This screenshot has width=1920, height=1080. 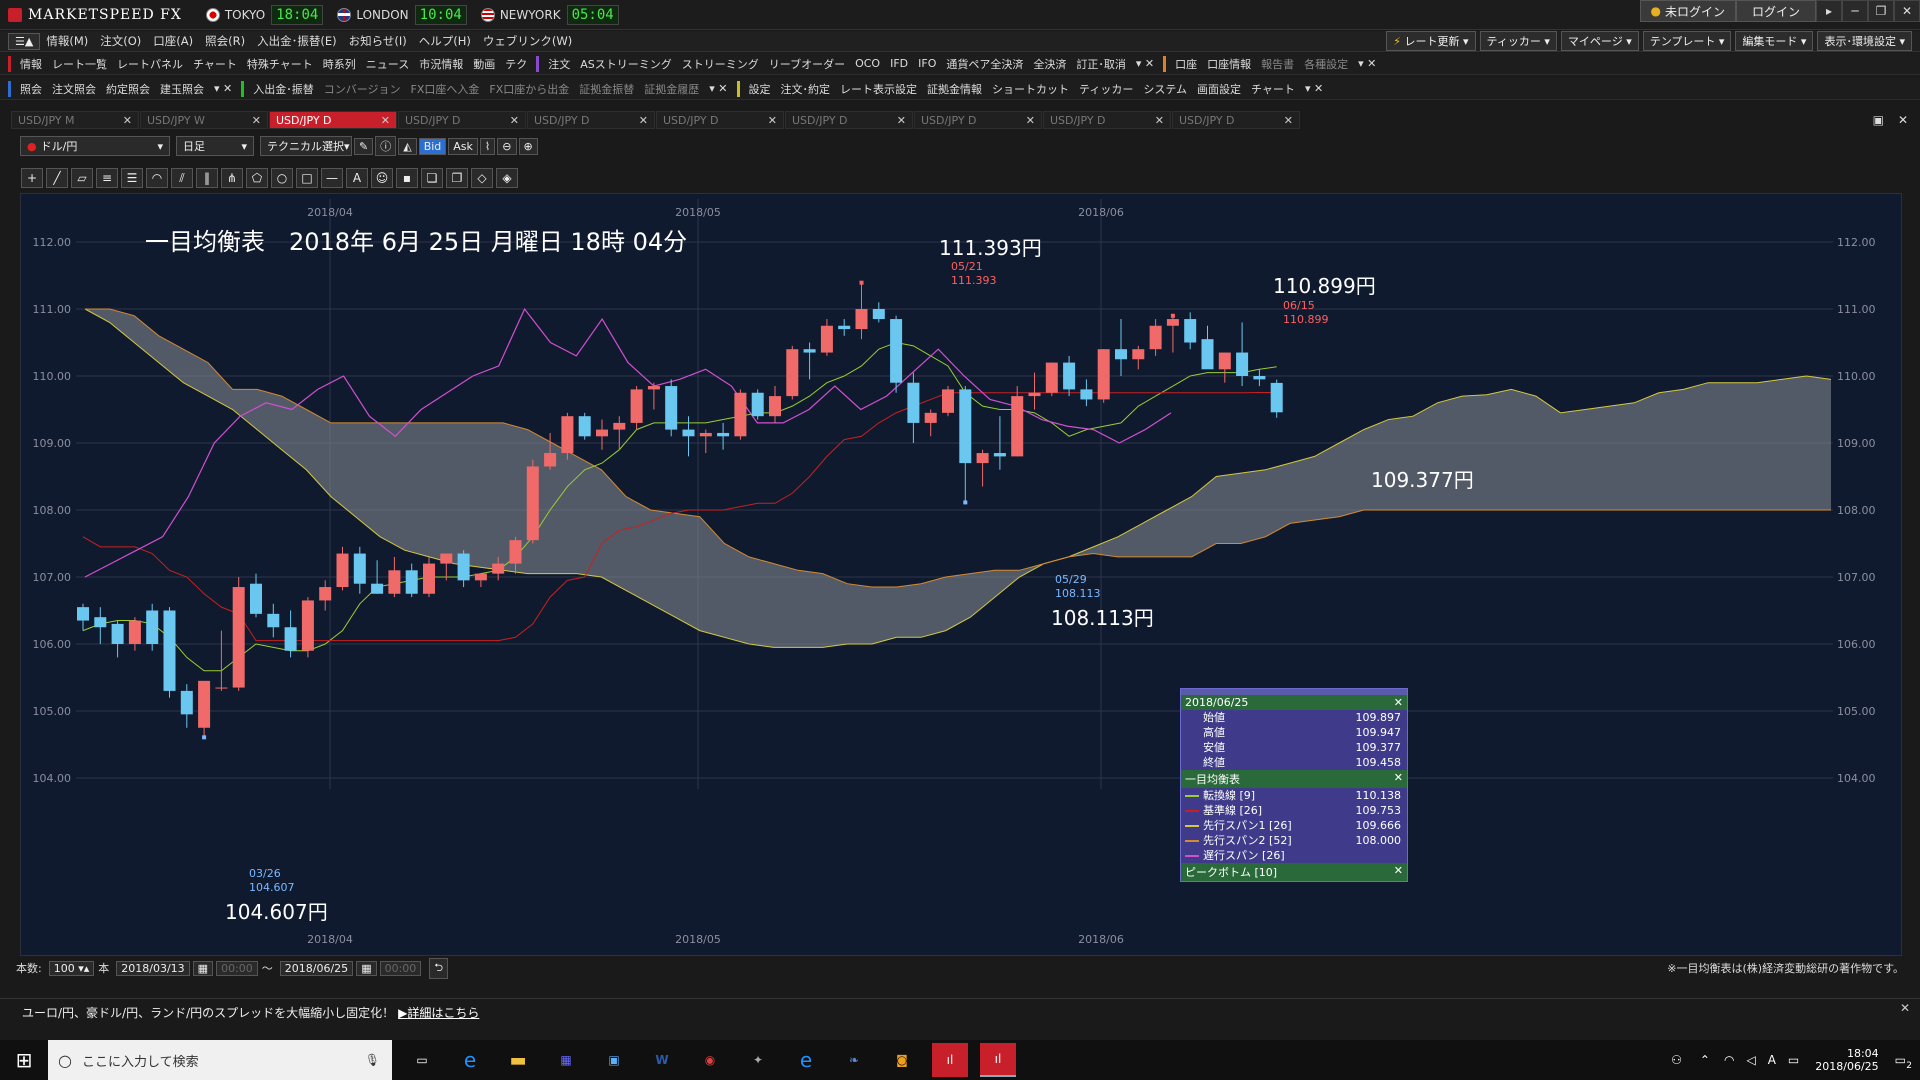 What do you see at coordinates (445, 89) in the screenshot?
I see `tb-fx-in: FX口座へ入金` at bounding box center [445, 89].